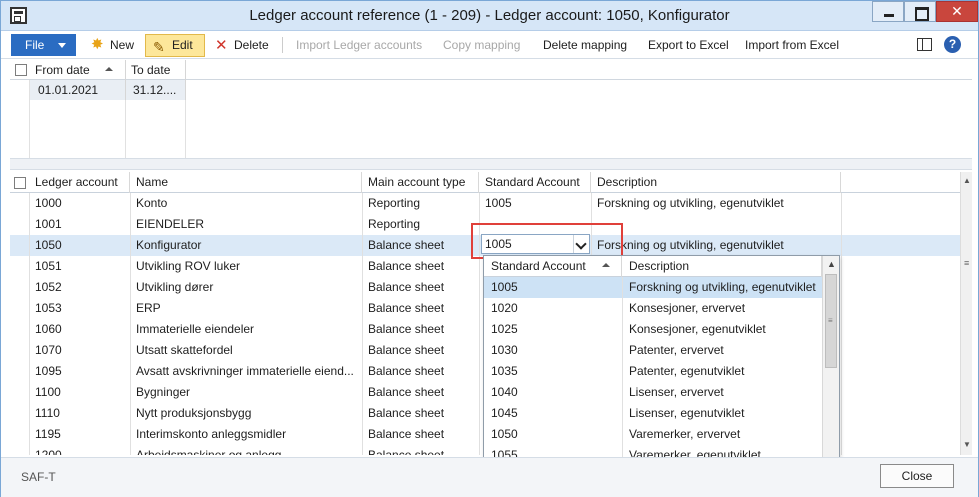 The height and width of the screenshot is (497, 979). I want to click on delete-button: ✕ Delete, so click(241, 45).